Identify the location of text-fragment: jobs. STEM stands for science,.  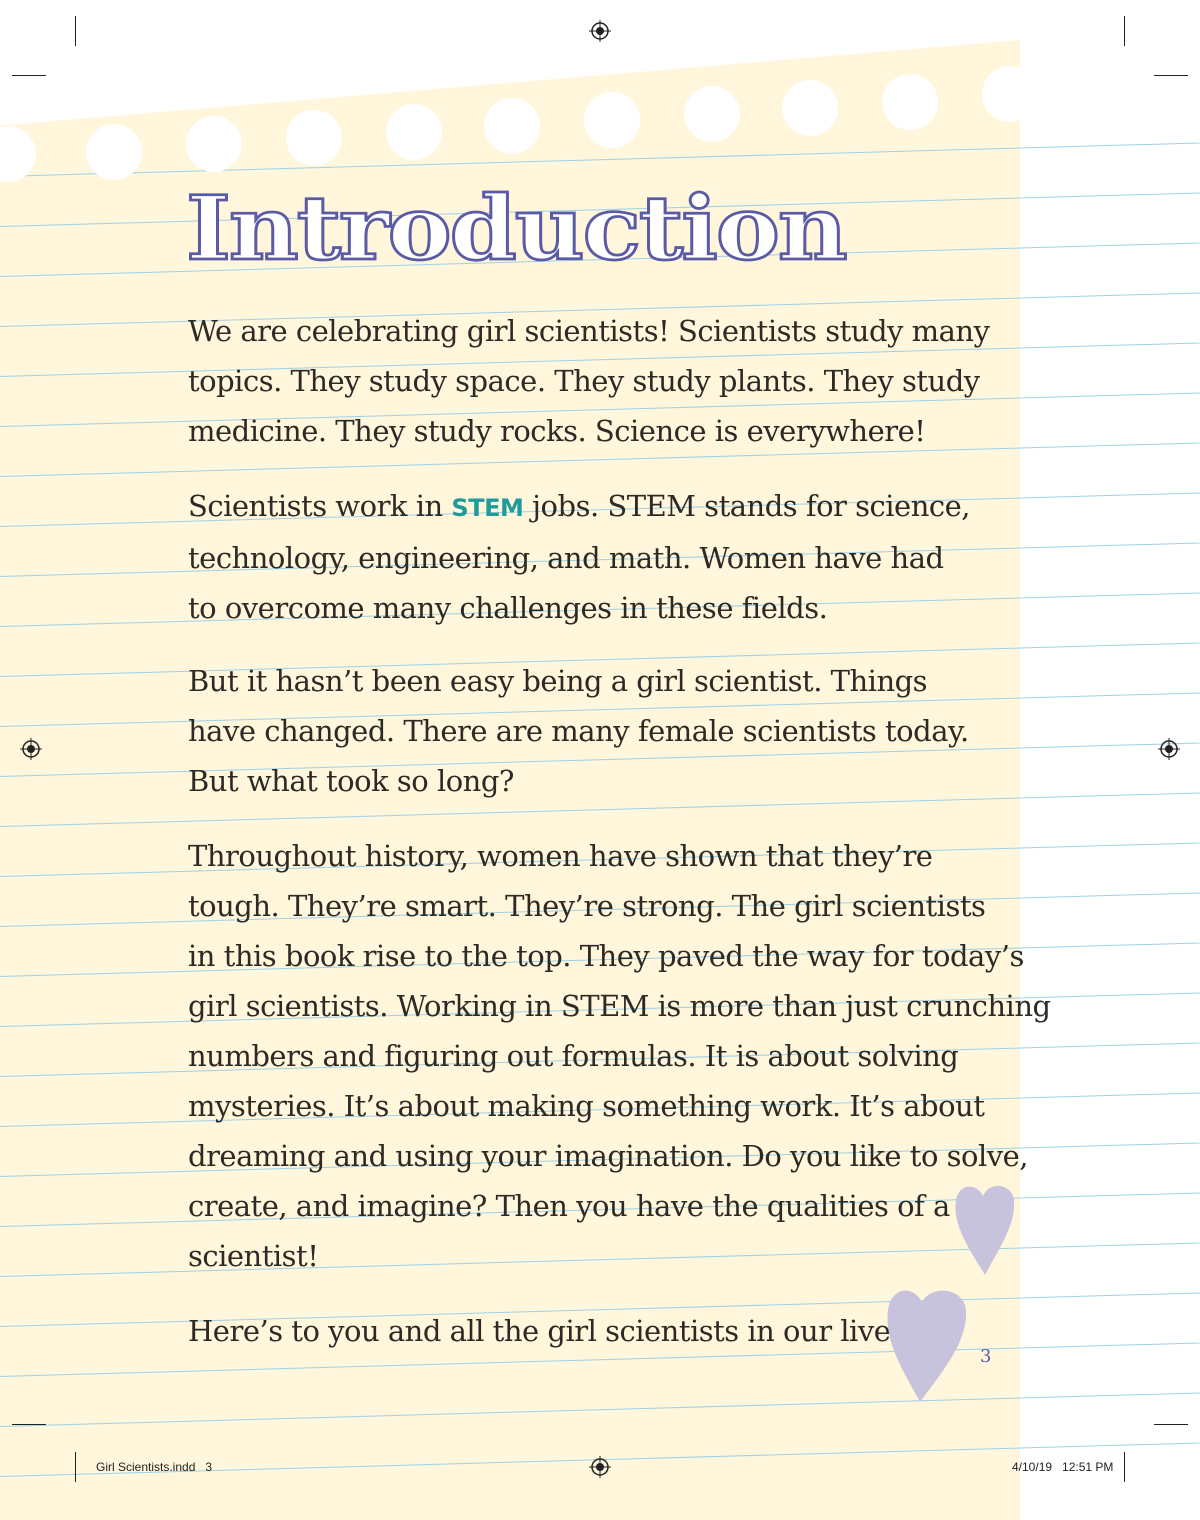
(746, 506).